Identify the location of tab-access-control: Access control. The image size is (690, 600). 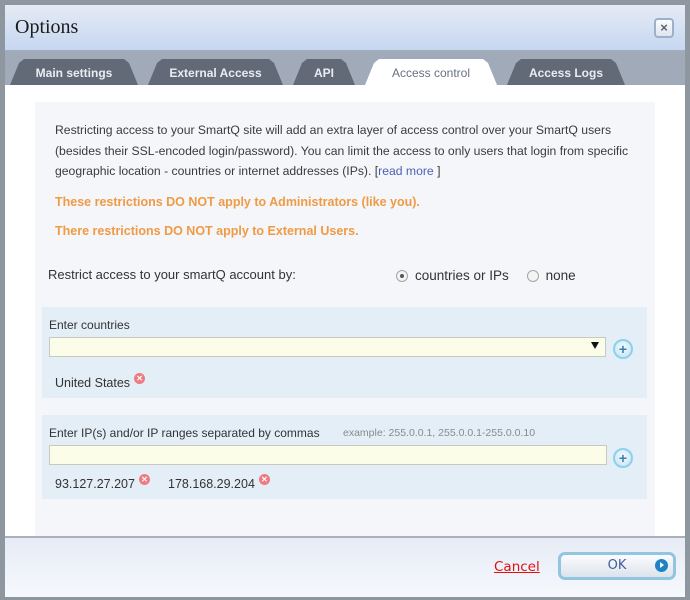
(431, 72).